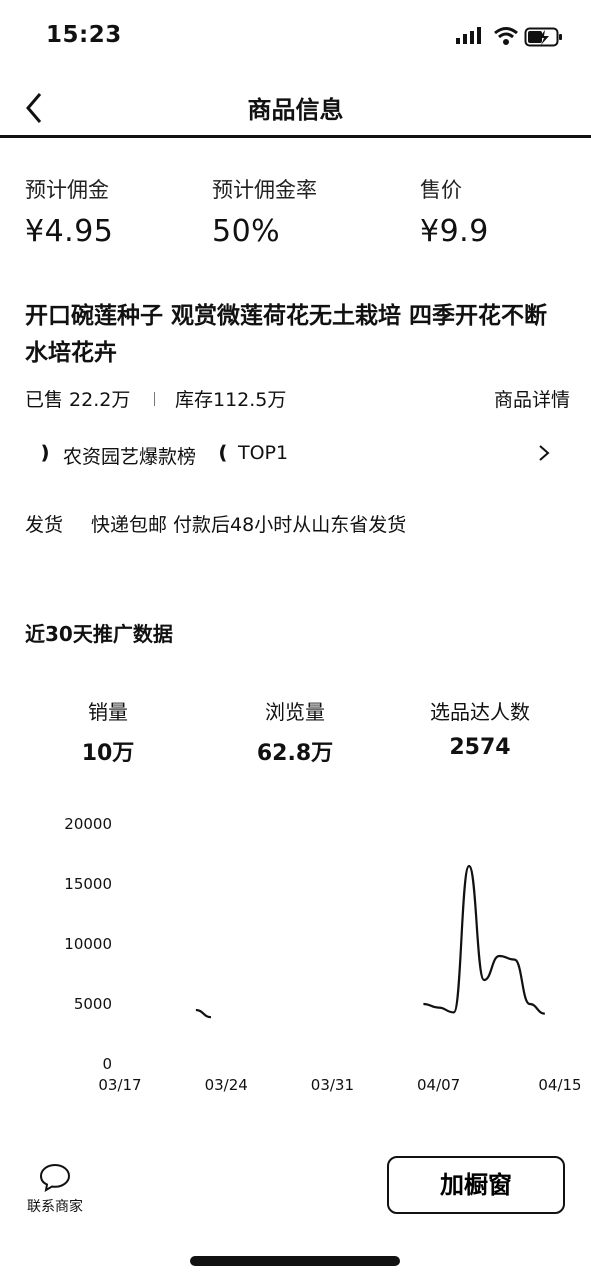 The height and width of the screenshot is (1280, 591). What do you see at coordinates (67, 190) in the screenshot?
I see `metric-label: 预计佣金` at bounding box center [67, 190].